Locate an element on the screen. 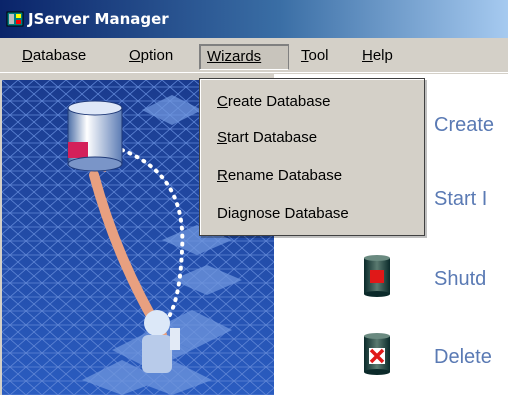  menu-item-diagnose-database: Diagnose Database is located at coordinates (283, 213).